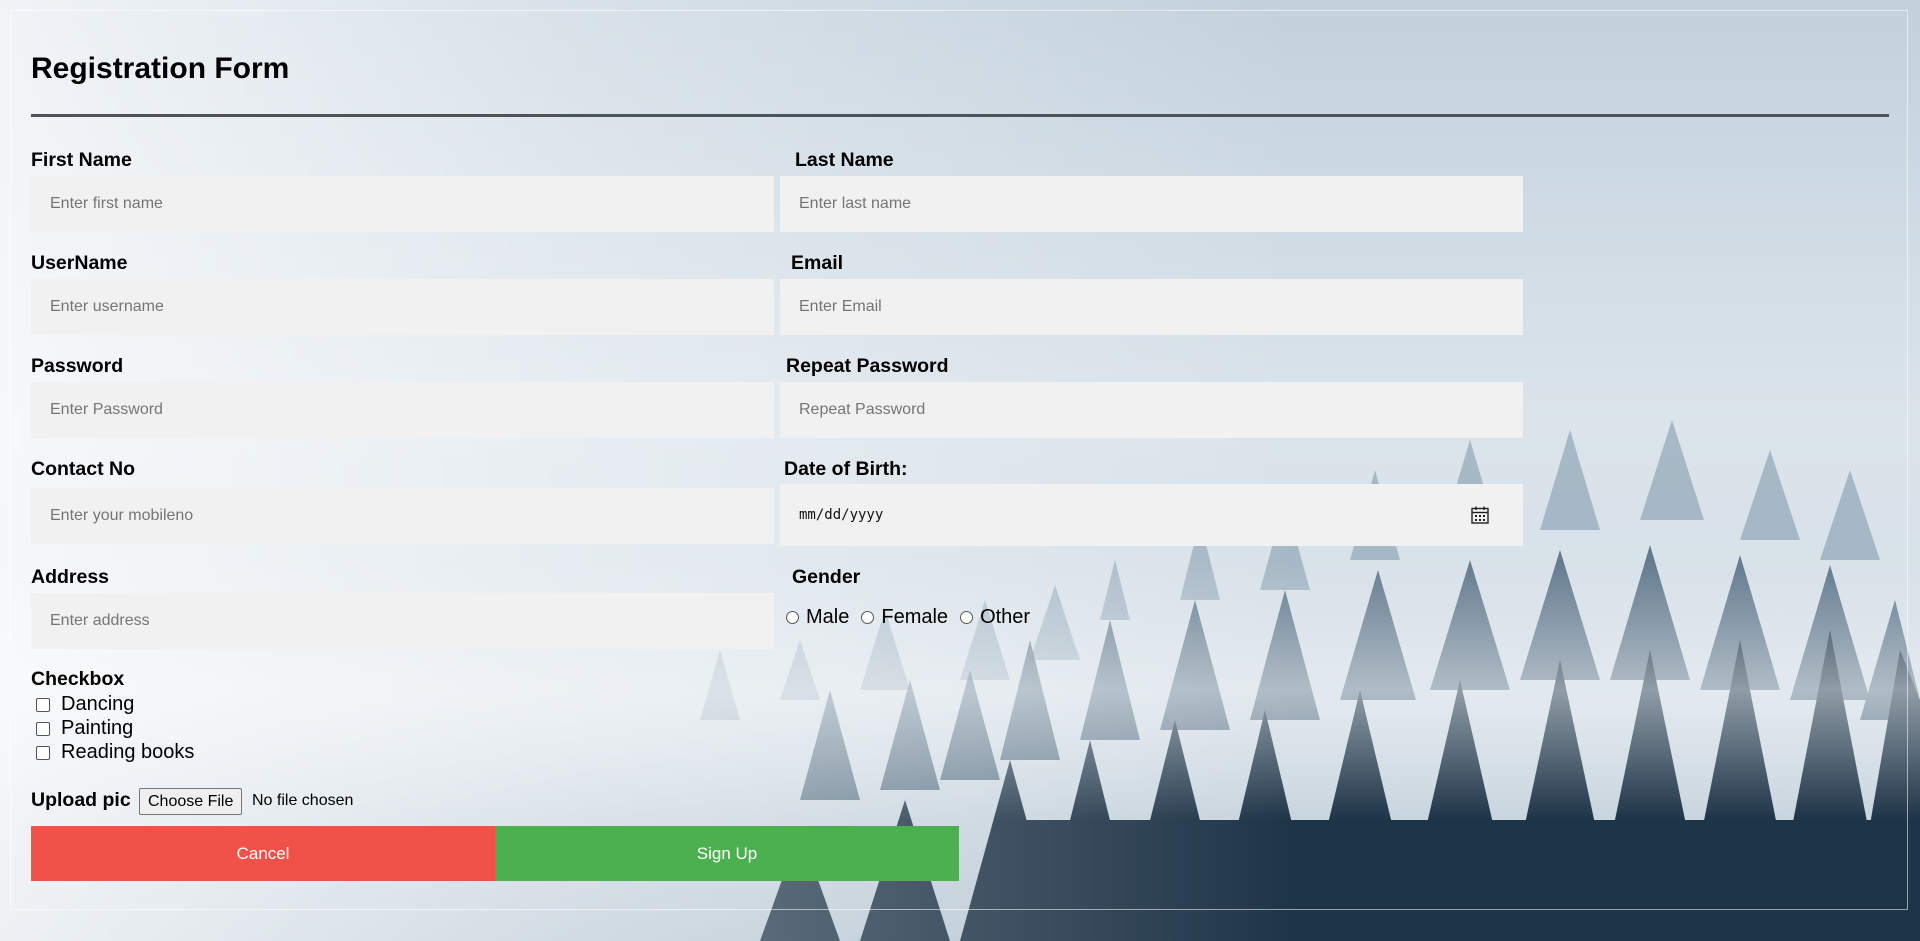 The width and height of the screenshot is (1920, 941). What do you see at coordinates (43, 704) in the screenshot?
I see `checkbox-dancing` at bounding box center [43, 704].